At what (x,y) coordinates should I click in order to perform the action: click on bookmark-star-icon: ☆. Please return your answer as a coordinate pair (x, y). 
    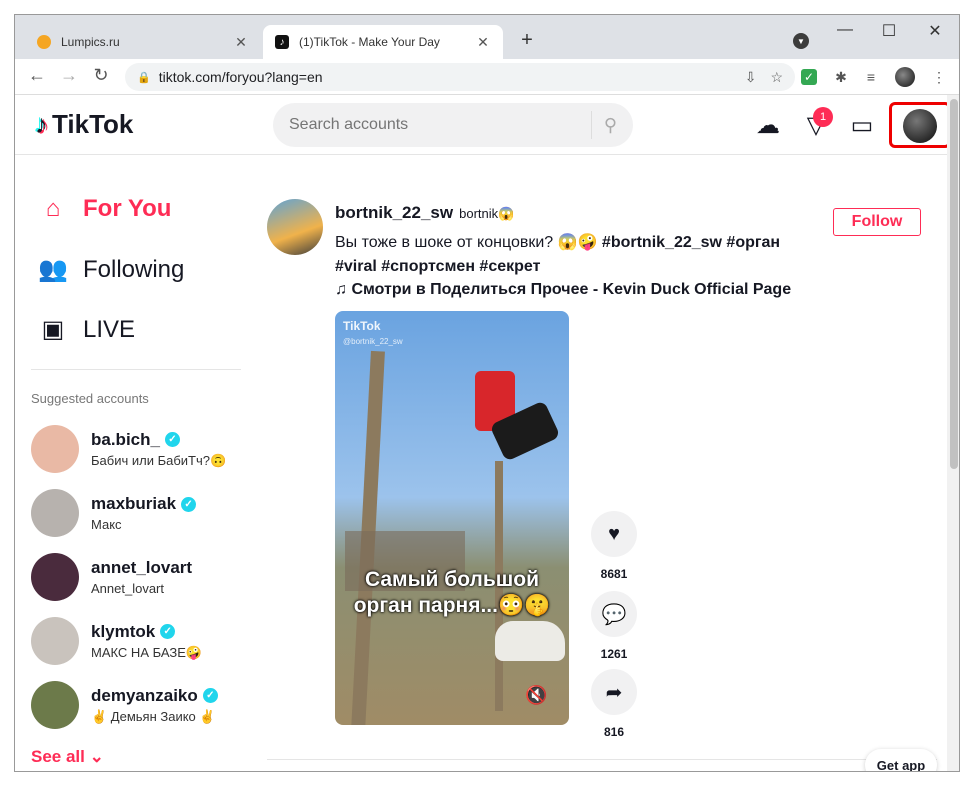
    Looking at the image, I should click on (776, 77).